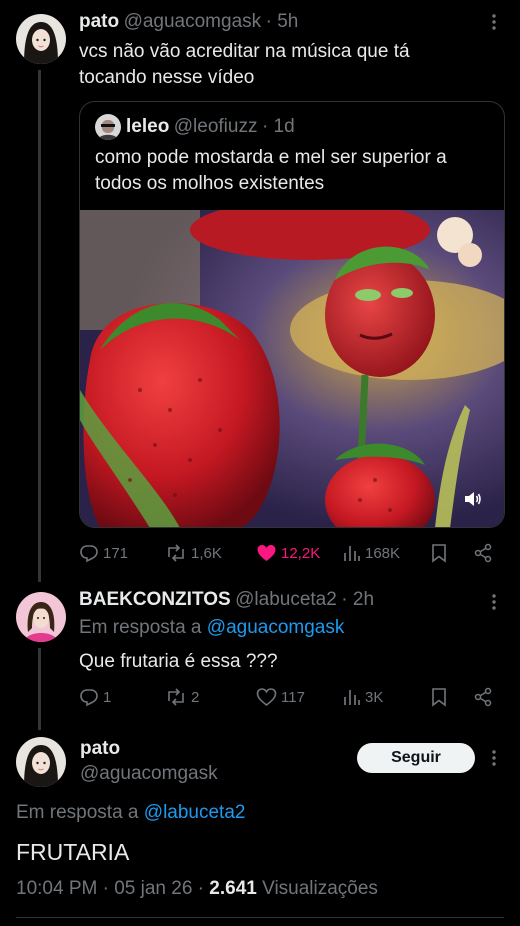 Image resolution: width=520 pixels, height=926 pixels. I want to click on reply-to-link: @aguacomgask, so click(276, 627).